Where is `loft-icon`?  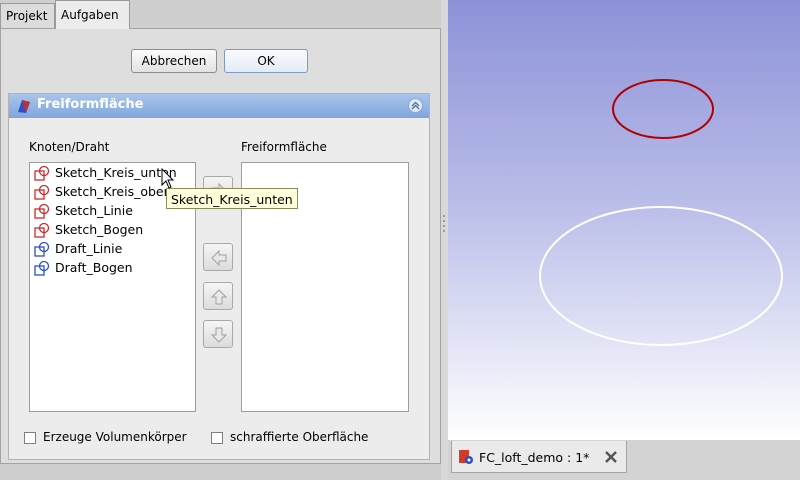
loft-icon is located at coordinates (24, 106).